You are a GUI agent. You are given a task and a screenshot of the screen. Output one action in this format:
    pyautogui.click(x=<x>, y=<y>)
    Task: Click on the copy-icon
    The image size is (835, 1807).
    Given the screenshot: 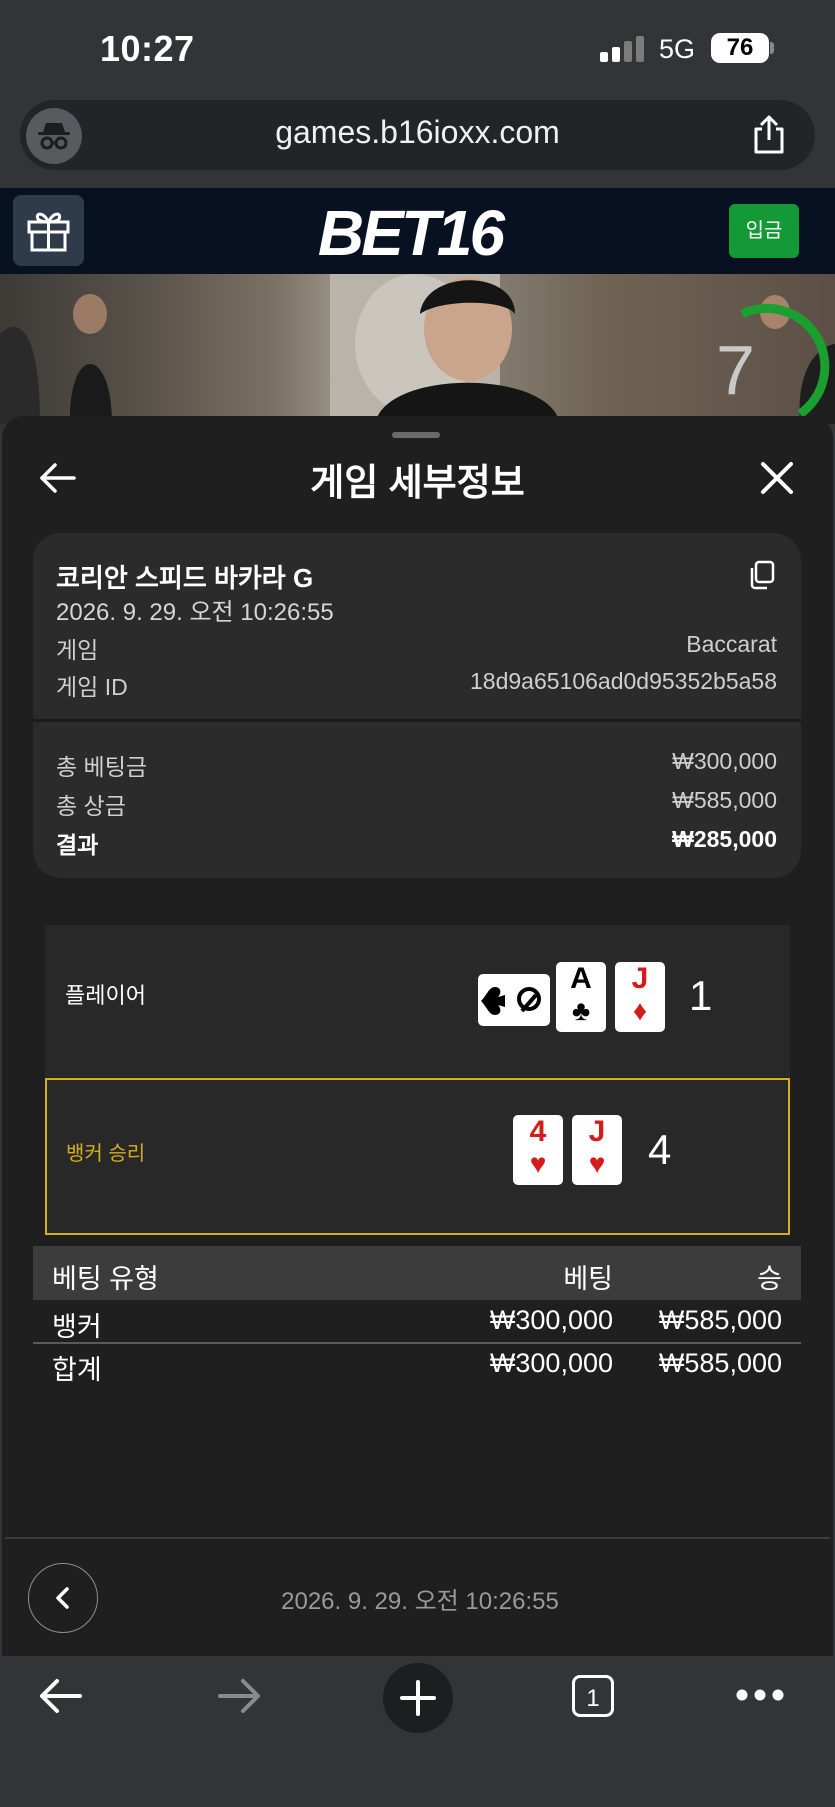 What is the action you would take?
    pyautogui.click(x=762, y=575)
    